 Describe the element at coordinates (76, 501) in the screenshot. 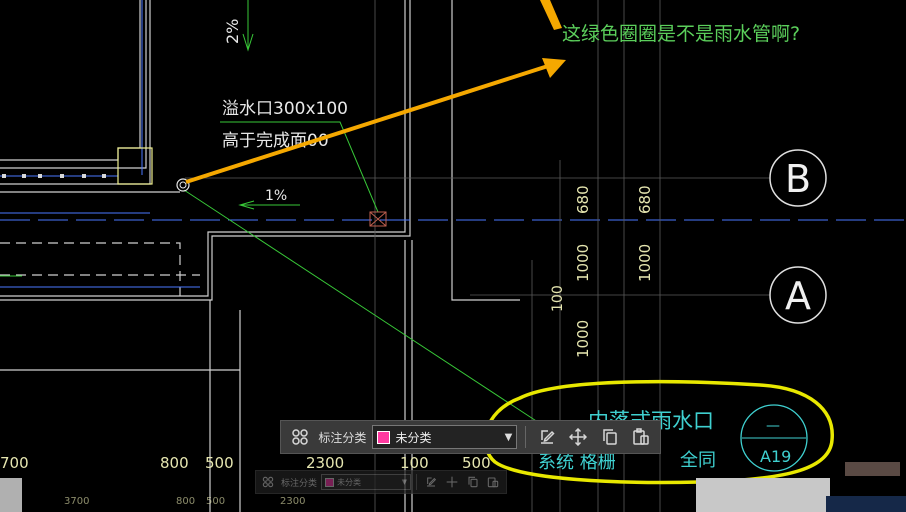

I see `ghost-dim-1: 3700` at that location.